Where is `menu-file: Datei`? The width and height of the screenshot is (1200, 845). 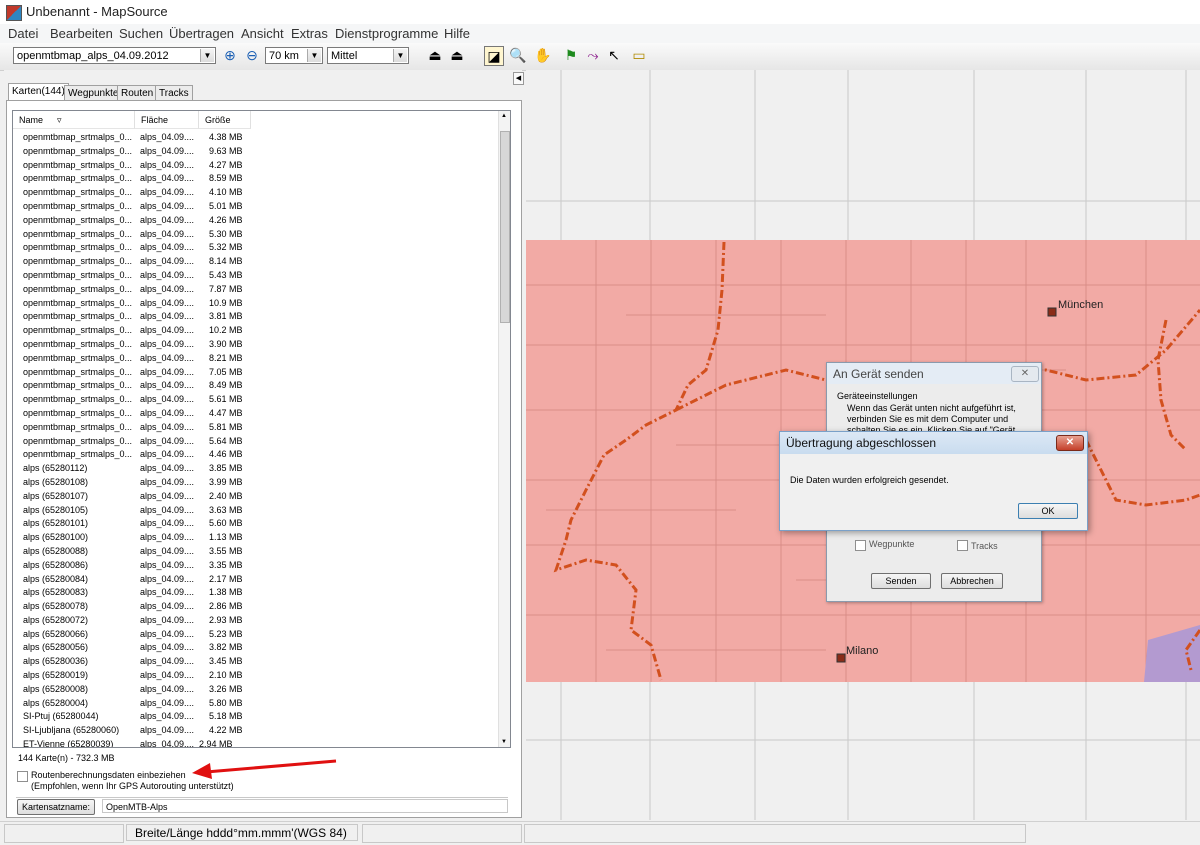
menu-file: Datei is located at coordinates (23, 33).